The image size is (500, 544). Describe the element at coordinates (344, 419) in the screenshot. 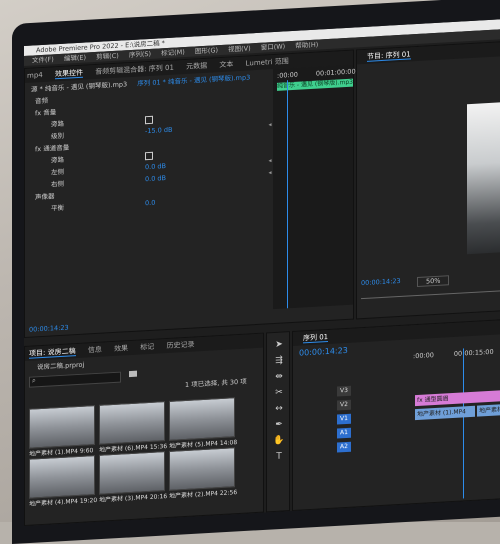

I see `track-target-v1: V1` at that location.